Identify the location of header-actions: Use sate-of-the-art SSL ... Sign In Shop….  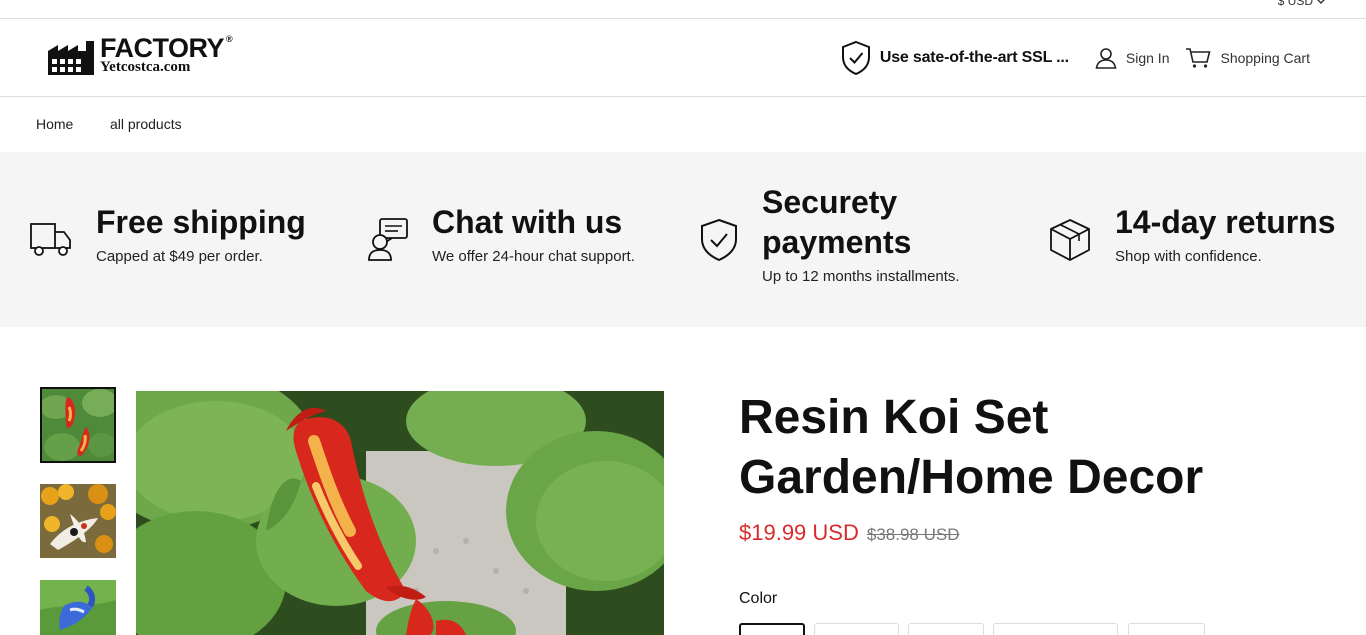
(1075, 58).